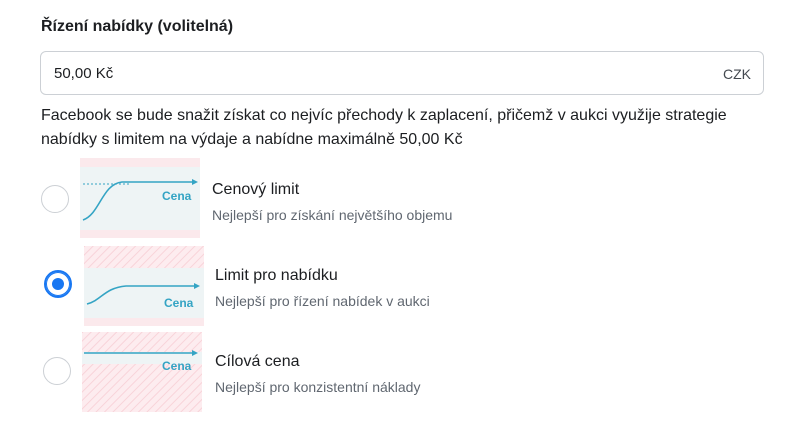 This screenshot has width=790, height=437. I want to click on option-subtitle: Nejlepší pro konzistentní náklady, so click(318, 387).